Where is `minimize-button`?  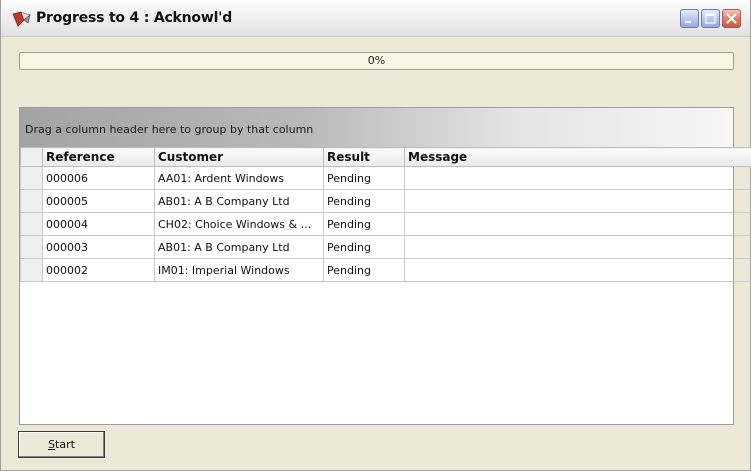 minimize-button is located at coordinates (689, 18).